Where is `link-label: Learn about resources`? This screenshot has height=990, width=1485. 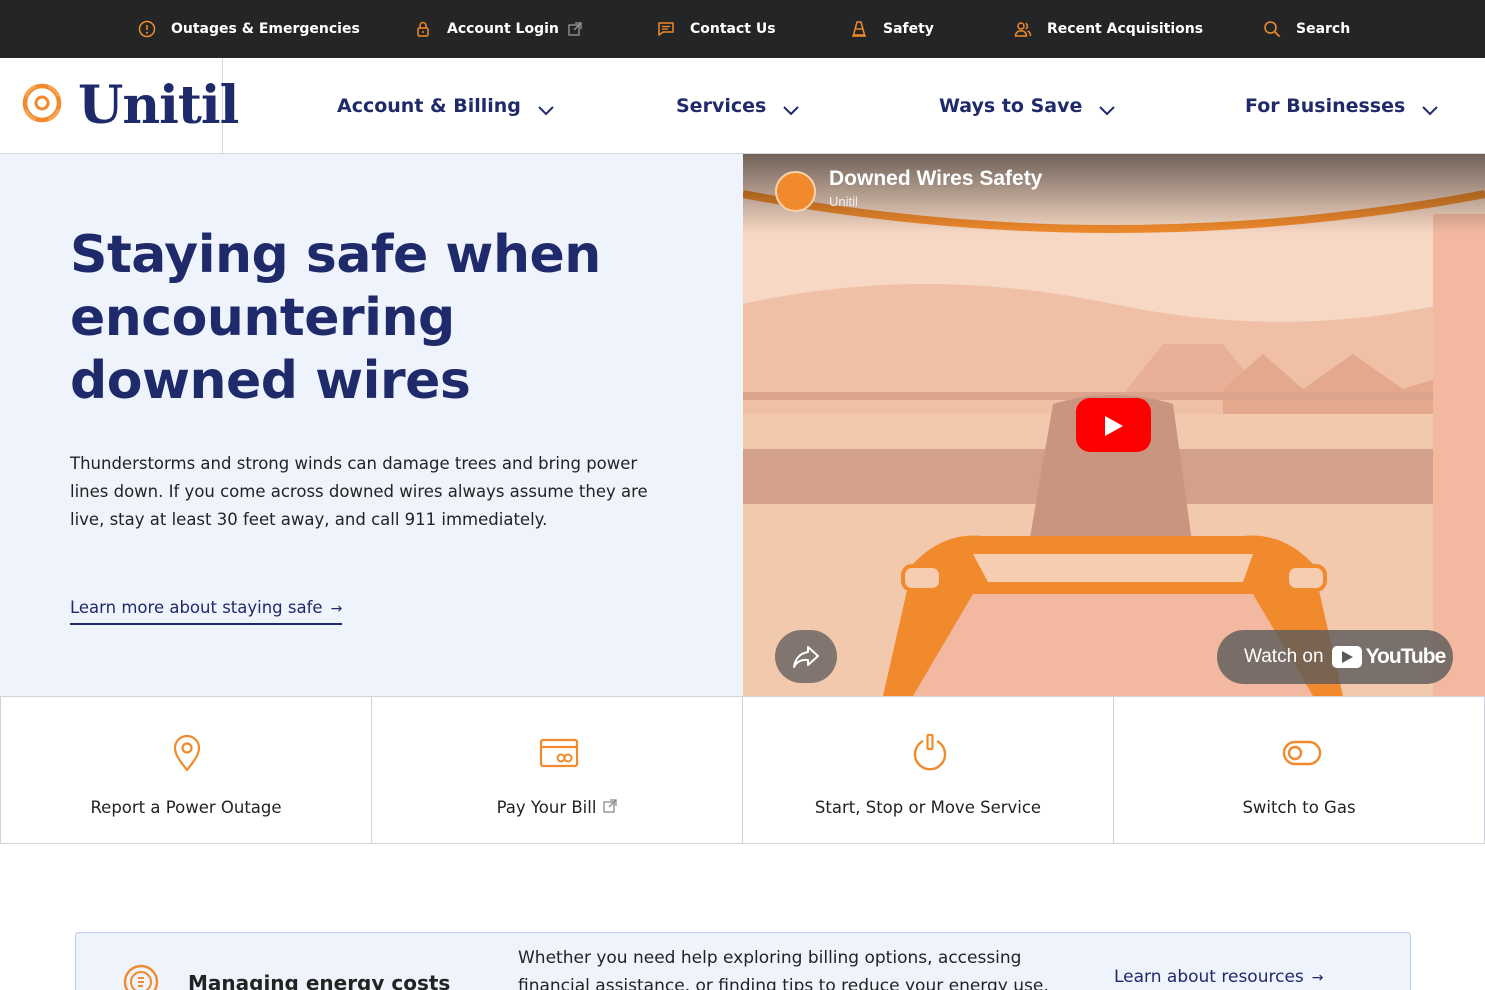 link-label: Learn about resources is located at coordinates (1209, 977).